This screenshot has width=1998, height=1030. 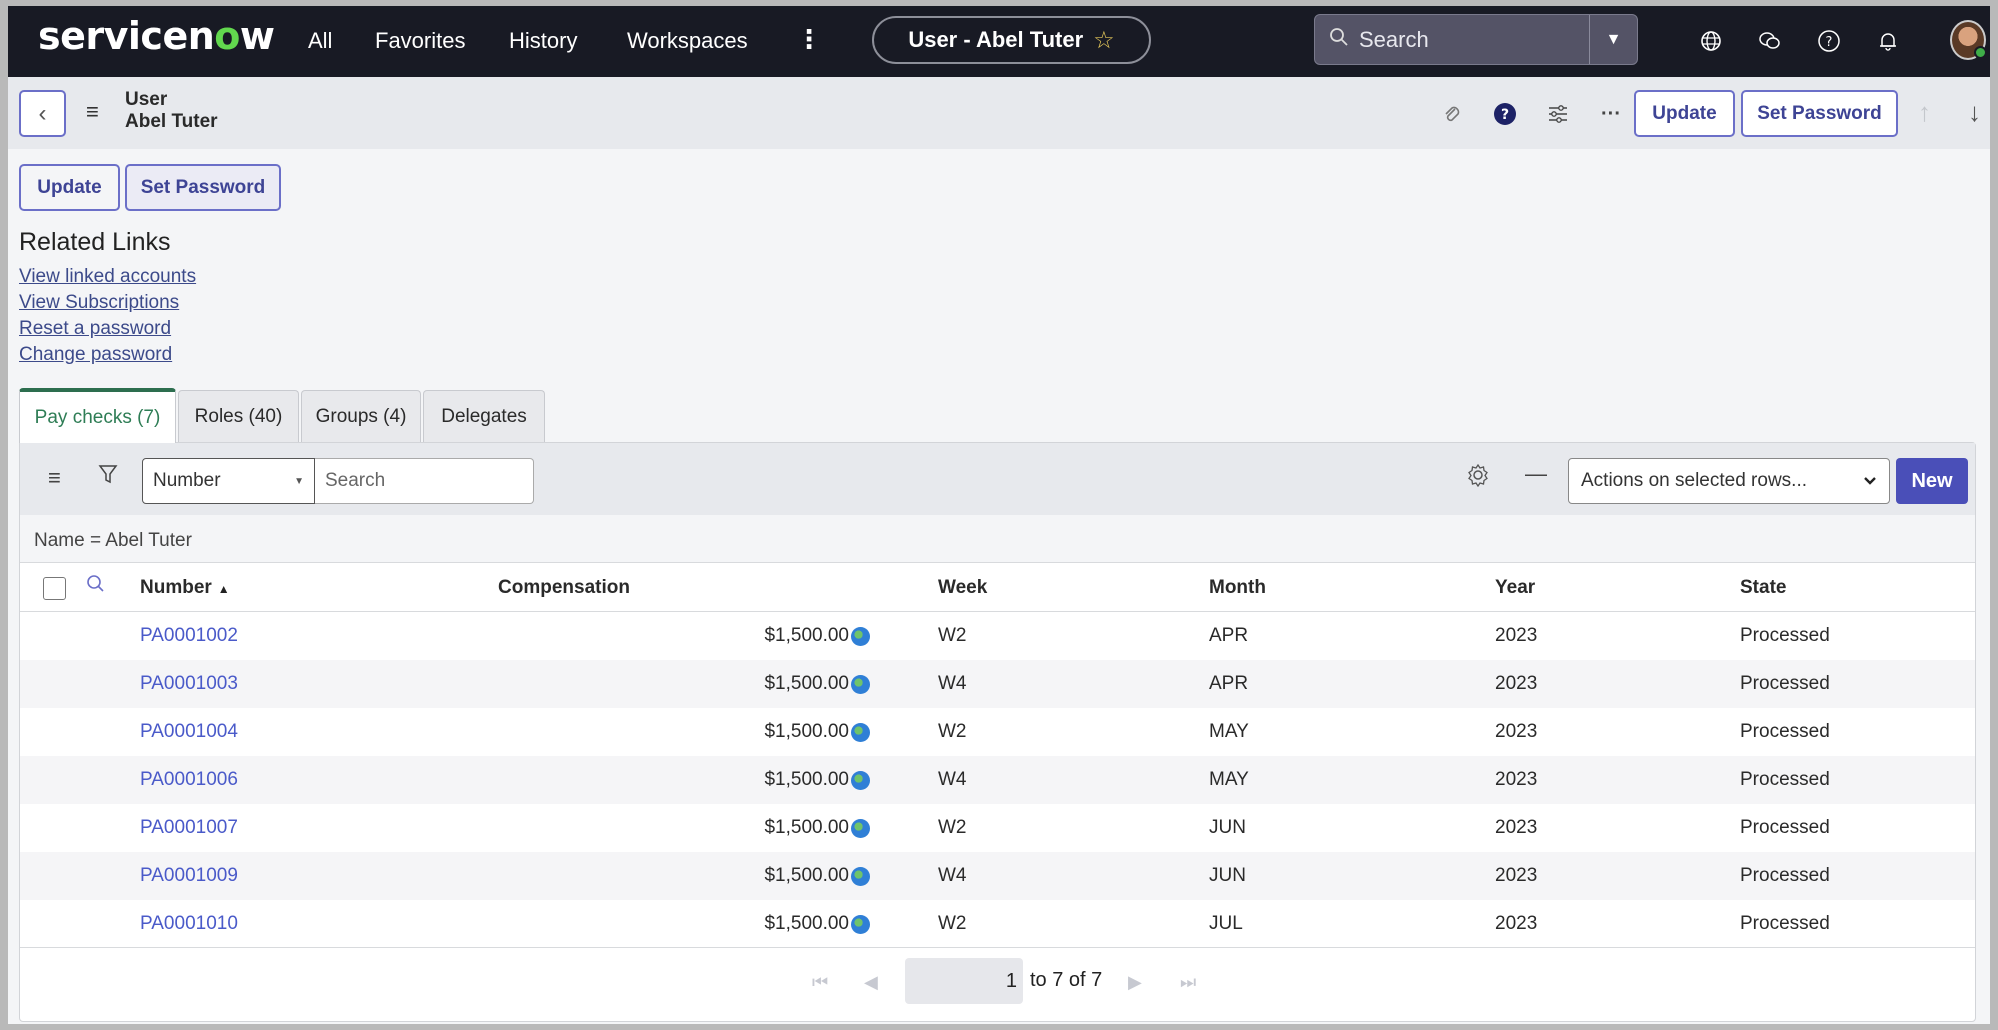 What do you see at coordinates (1135, 982) in the screenshot?
I see `next-page-icon: ▶` at bounding box center [1135, 982].